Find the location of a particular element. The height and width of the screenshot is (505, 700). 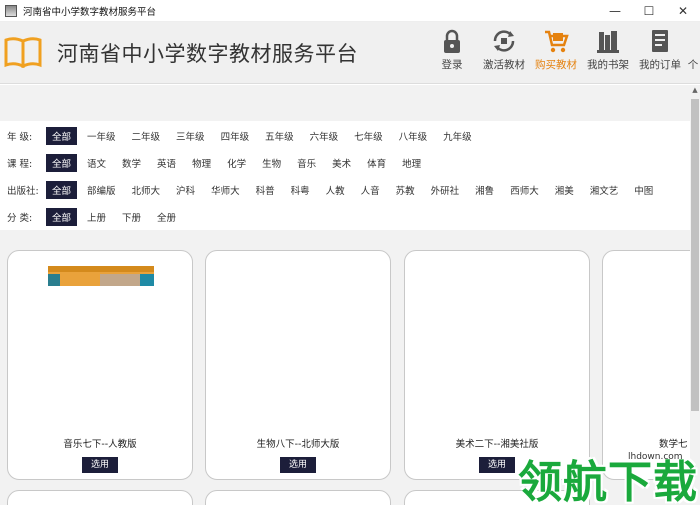

nav-login: 登录 is located at coordinates (452, 50).